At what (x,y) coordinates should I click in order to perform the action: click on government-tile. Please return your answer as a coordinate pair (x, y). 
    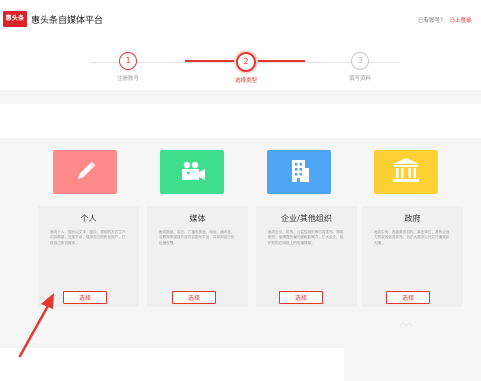
    Looking at the image, I should click on (406, 172).